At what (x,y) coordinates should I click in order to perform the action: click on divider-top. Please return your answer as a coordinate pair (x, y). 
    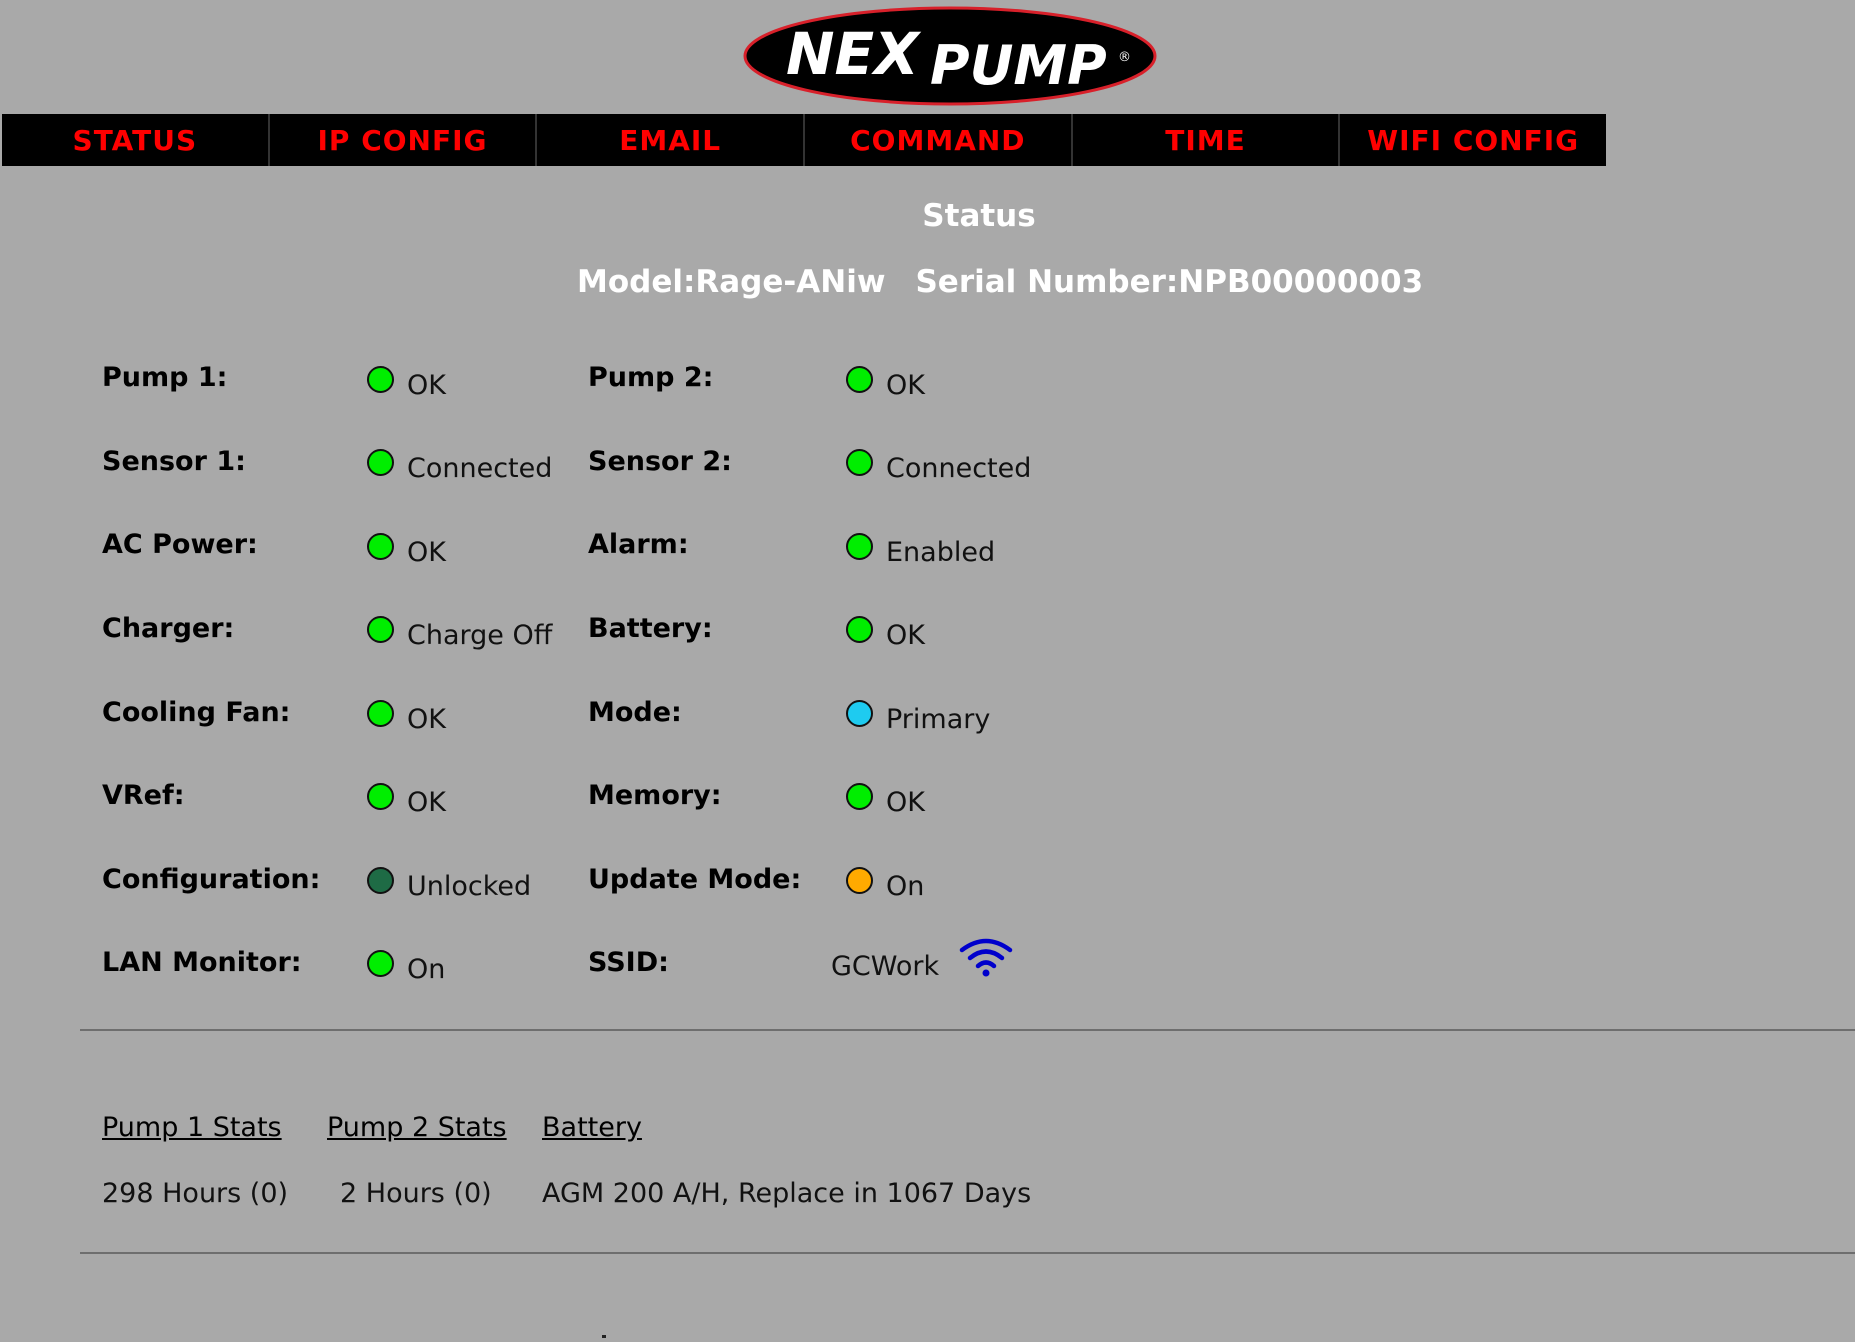
    Looking at the image, I should click on (967, 1030).